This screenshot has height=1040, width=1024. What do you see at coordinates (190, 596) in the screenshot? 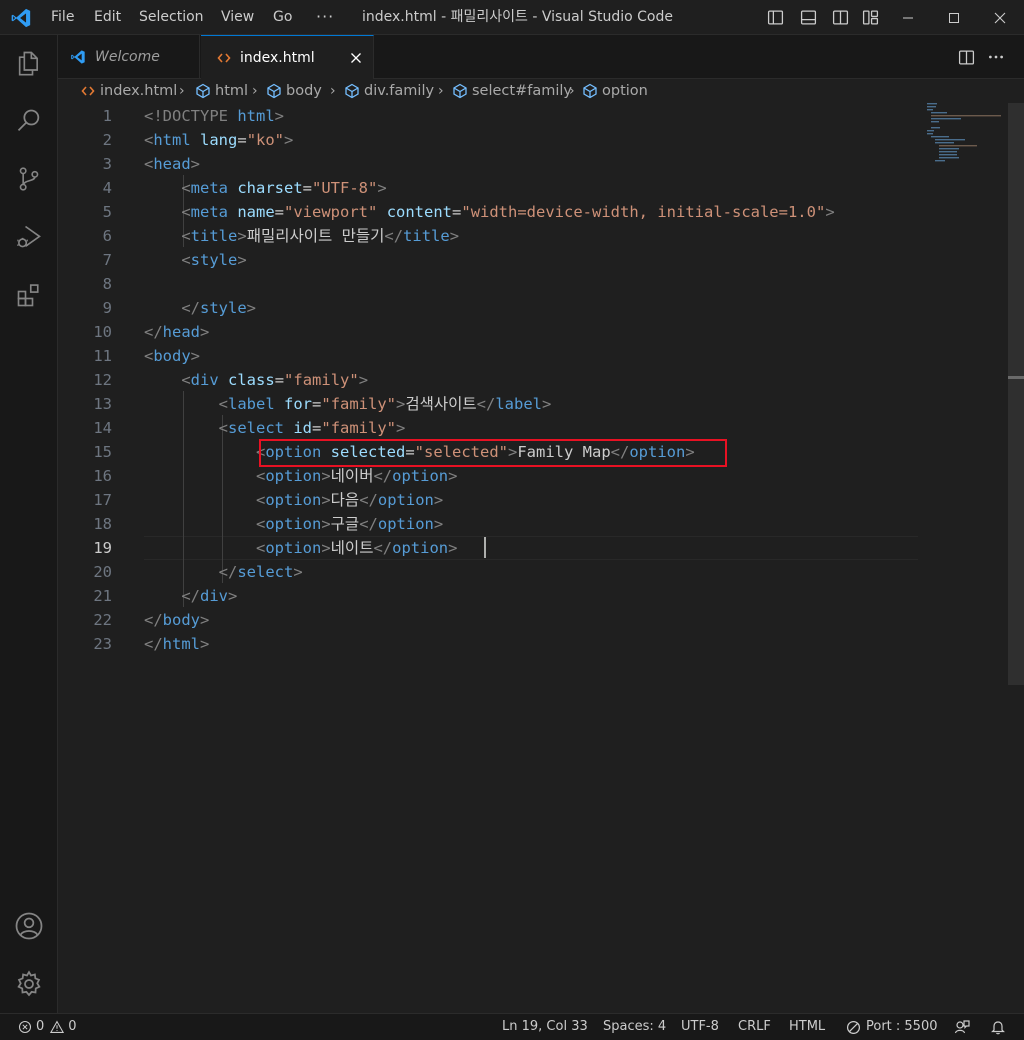
I see `code-line: </div>` at bounding box center [190, 596].